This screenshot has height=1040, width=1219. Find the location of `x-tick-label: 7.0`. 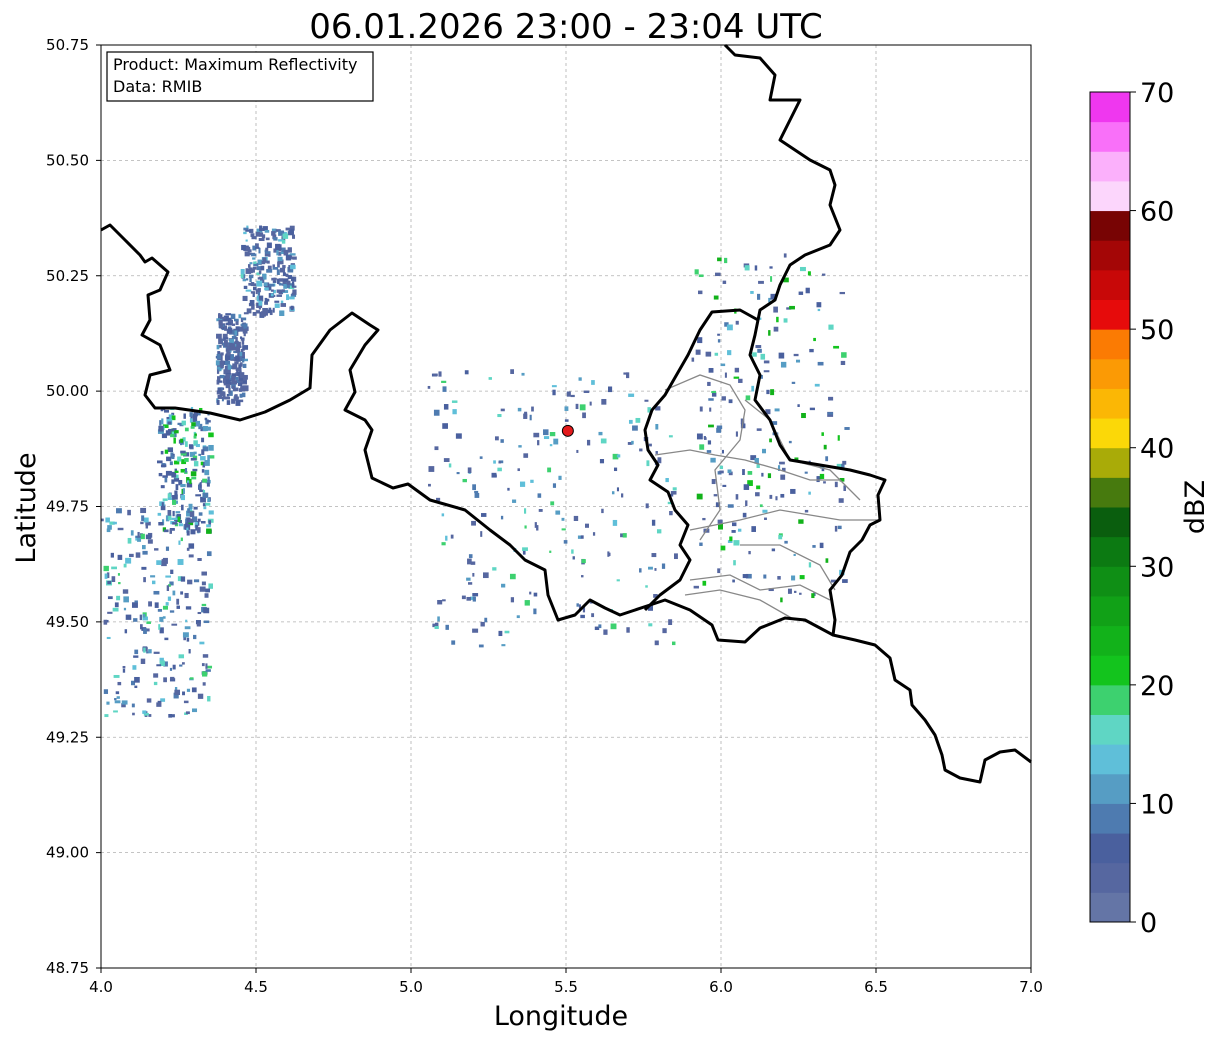

x-tick-label: 7.0 is located at coordinates (1031, 987).